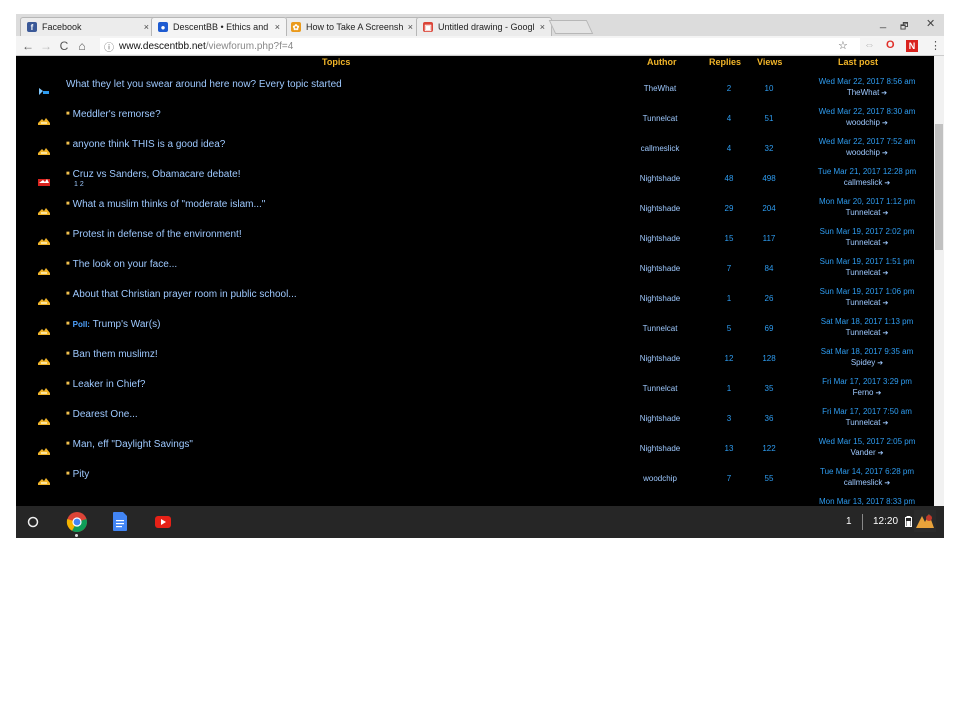 The width and height of the screenshot is (960, 720). I want to click on battery-icon, so click(908, 521).